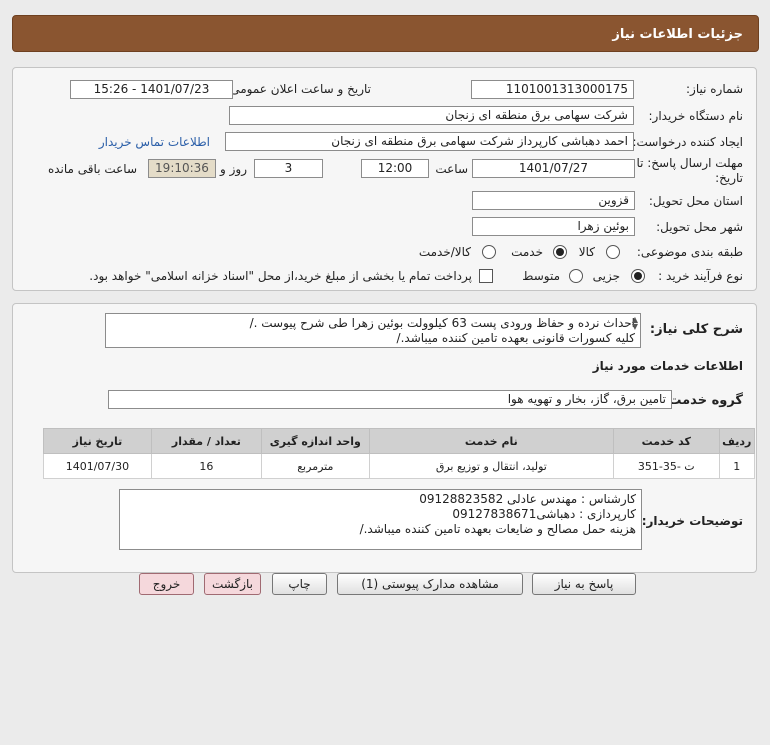 The width and height of the screenshot is (770, 745). What do you see at coordinates (315, 441) in the screenshot?
I see `col-unit: واحد اندازه گیری` at bounding box center [315, 441].